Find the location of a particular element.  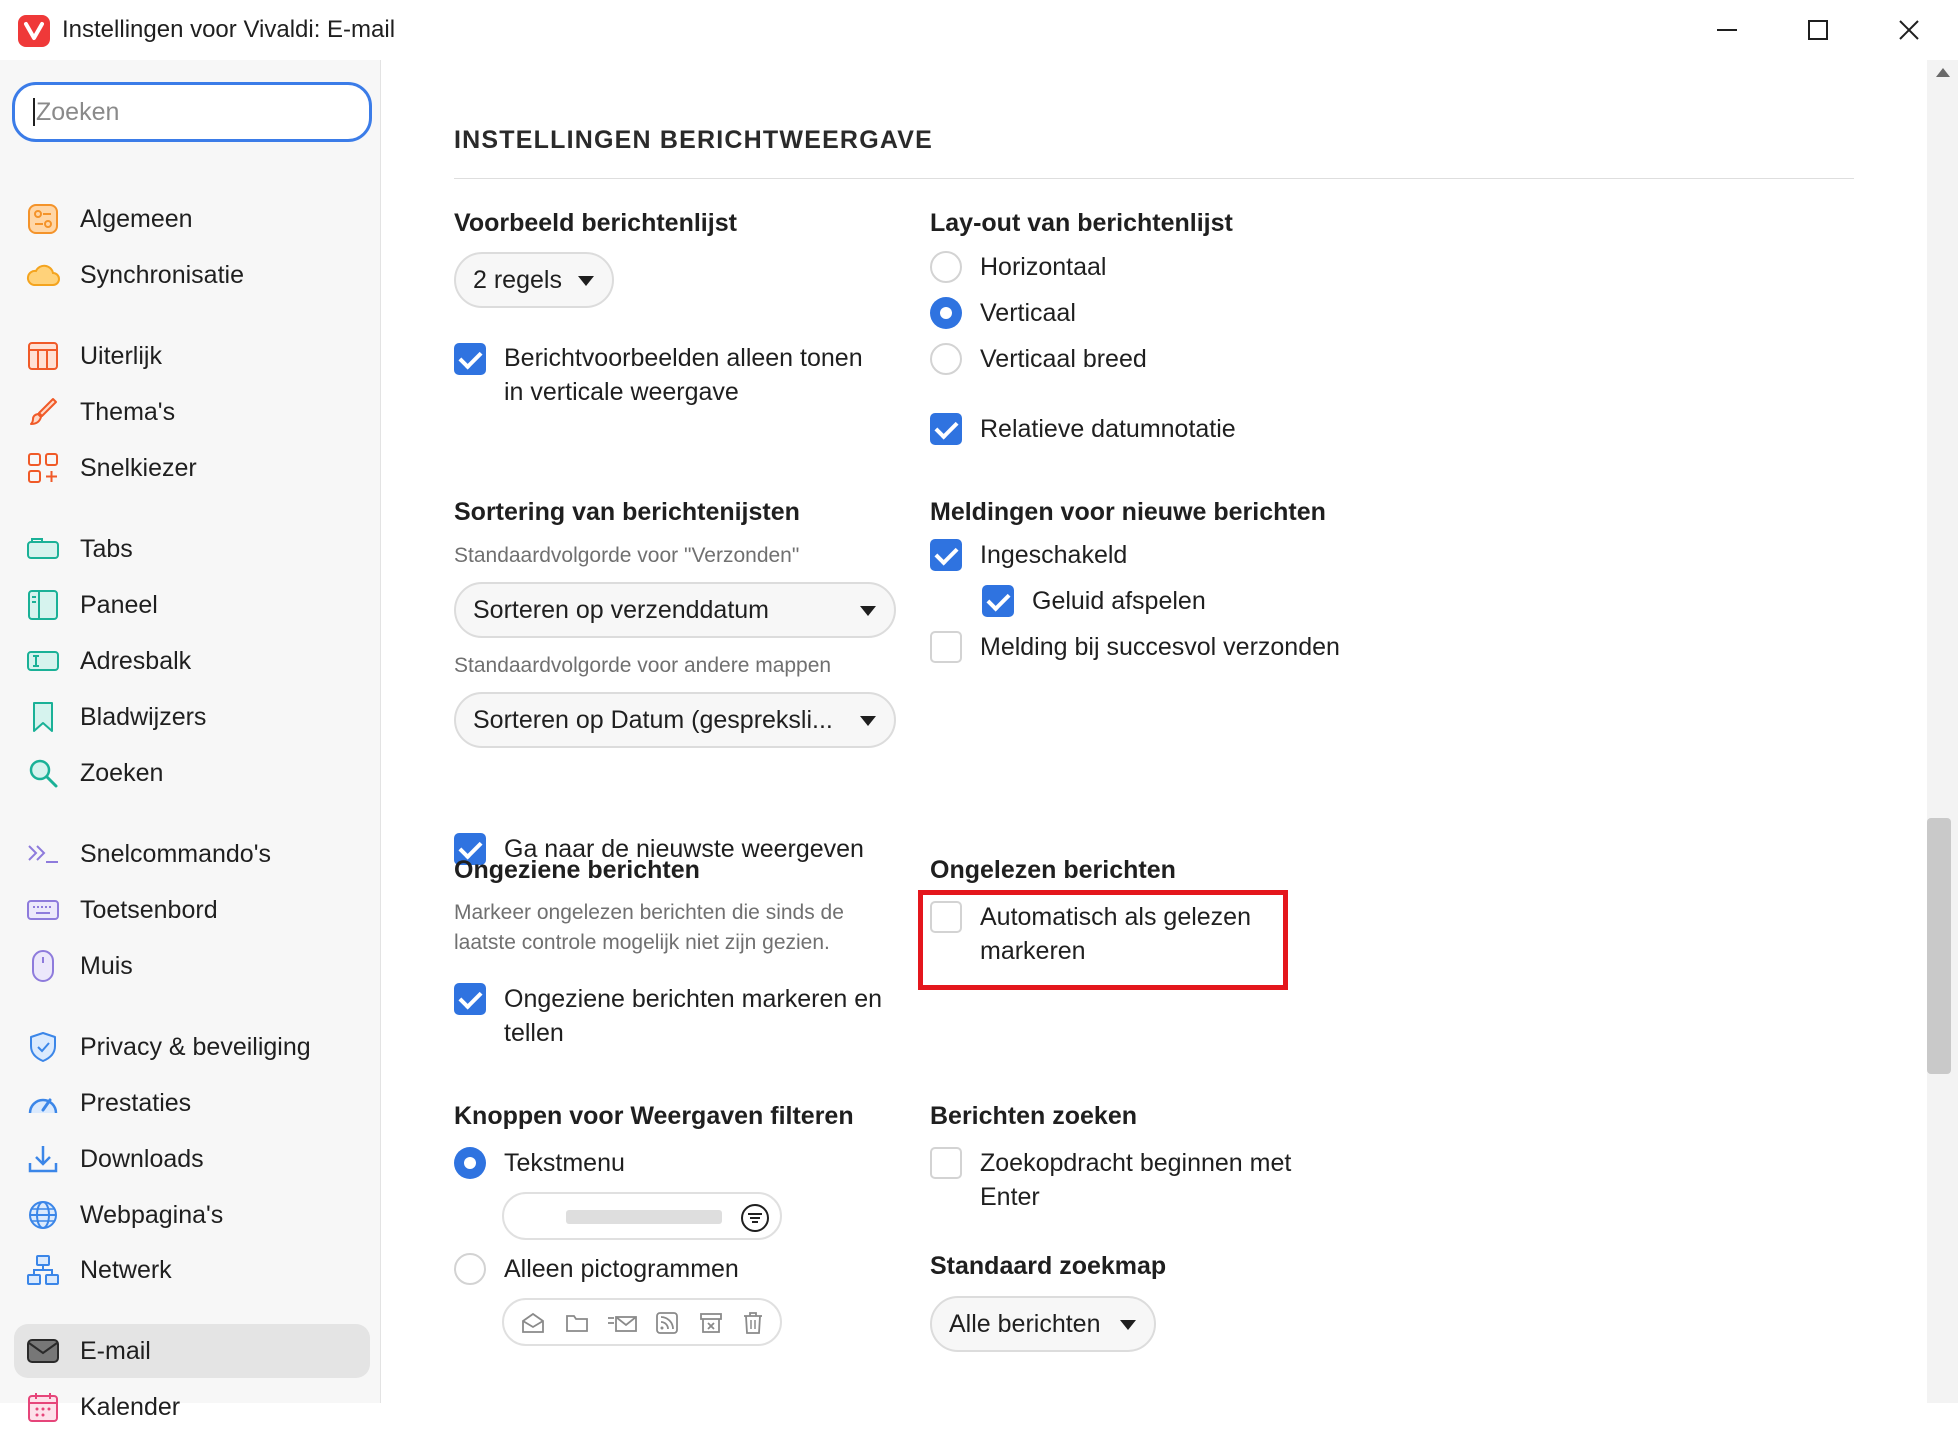

minimize-icon is located at coordinates (1727, 30).